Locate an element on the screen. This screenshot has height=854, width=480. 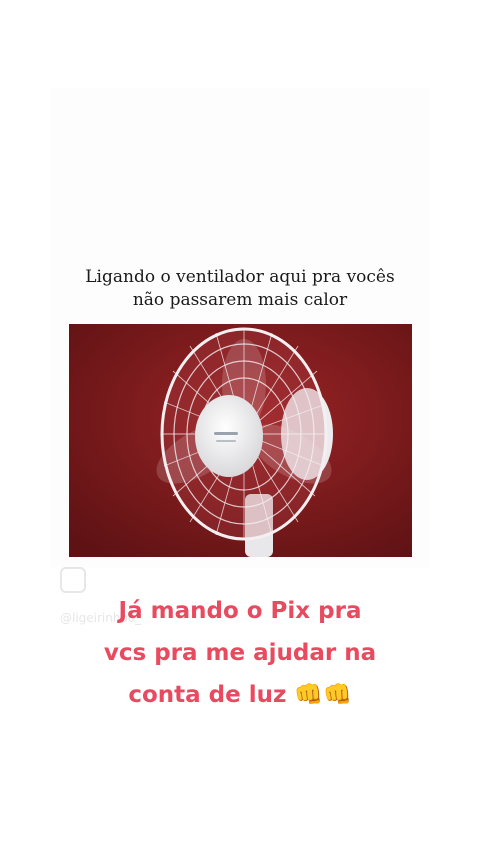
overlay-line-3: conta de luz 👊👊 is located at coordinates (240, 695).